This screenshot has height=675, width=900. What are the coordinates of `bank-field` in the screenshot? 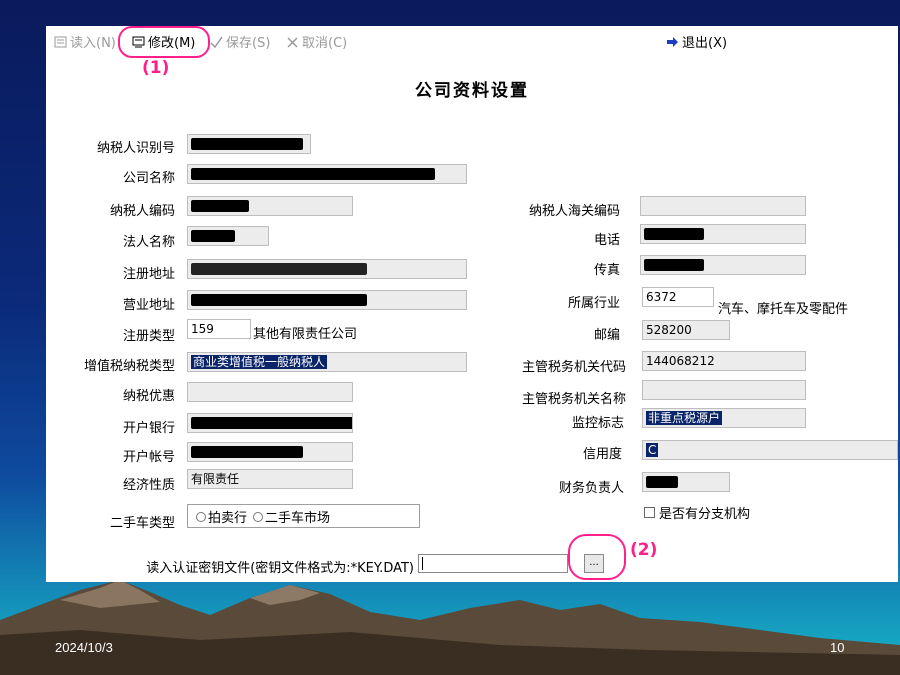 It's located at (270, 423).